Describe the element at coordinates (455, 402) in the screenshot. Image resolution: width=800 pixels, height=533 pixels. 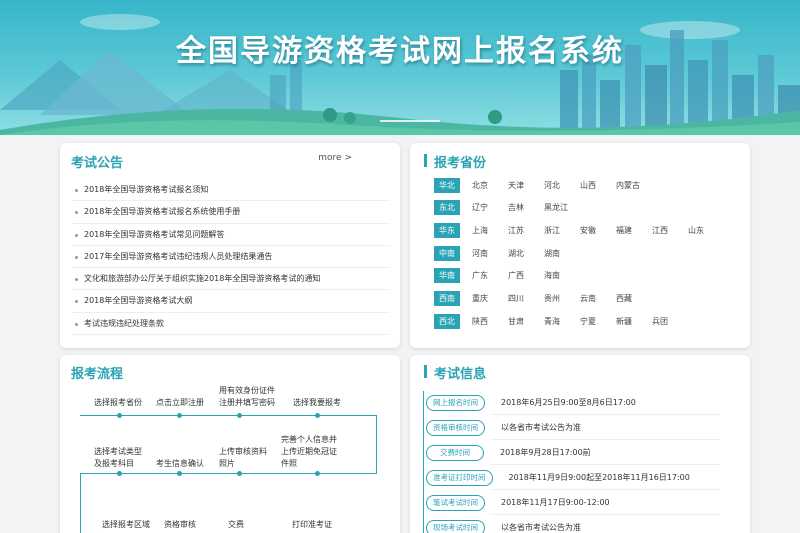
I see `info-label-tag: 网上报名时间` at that location.